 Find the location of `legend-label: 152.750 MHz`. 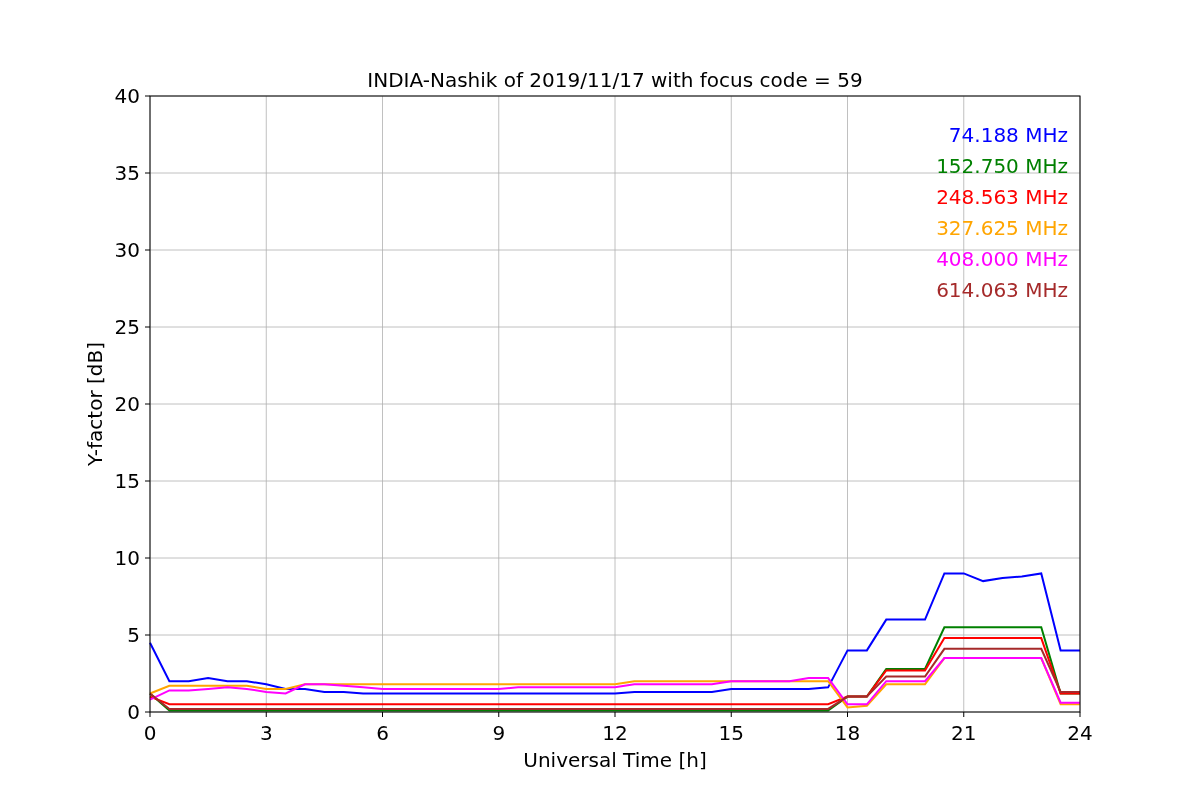

legend-label: 152.750 MHz is located at coordinates (1002, 166).